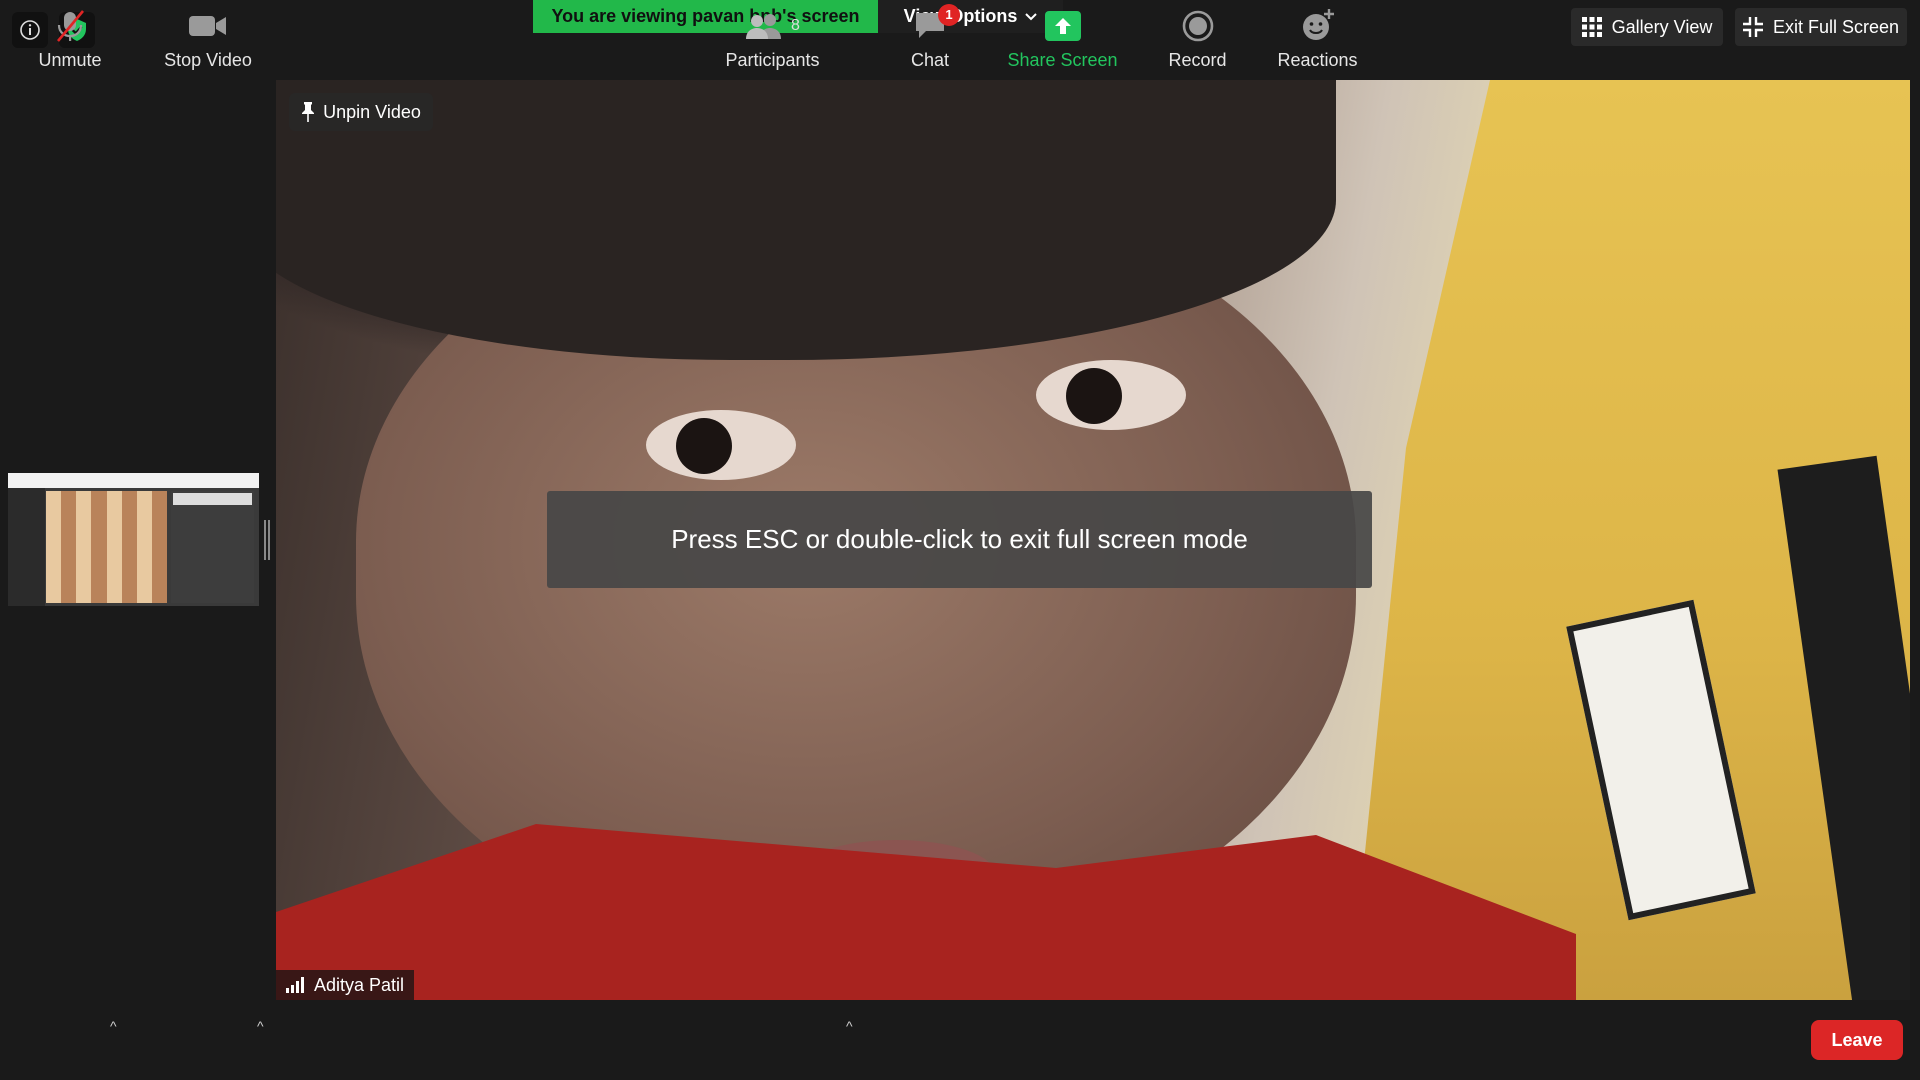 The width and height of the screenshot is (1920, 1080). What do you see at coordinates (960, 1040) in the screenshot?
I see `meeting-toolbar` at bounding box center [960, 1040].